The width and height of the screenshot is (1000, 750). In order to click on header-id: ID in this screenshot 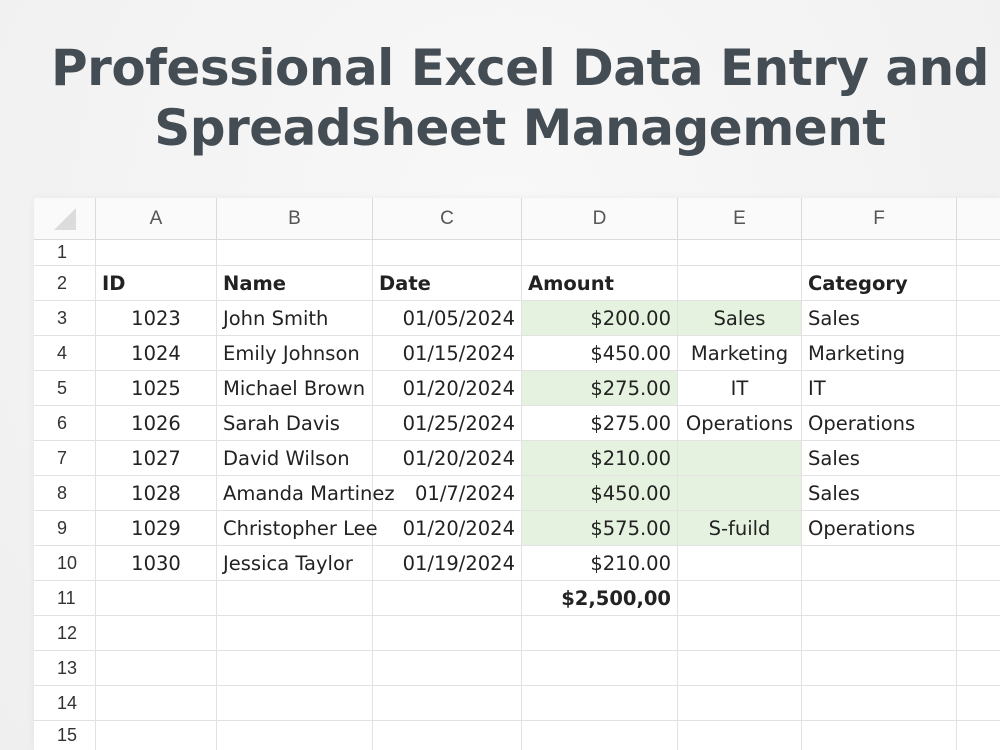, I will do `click(156, 283)`.